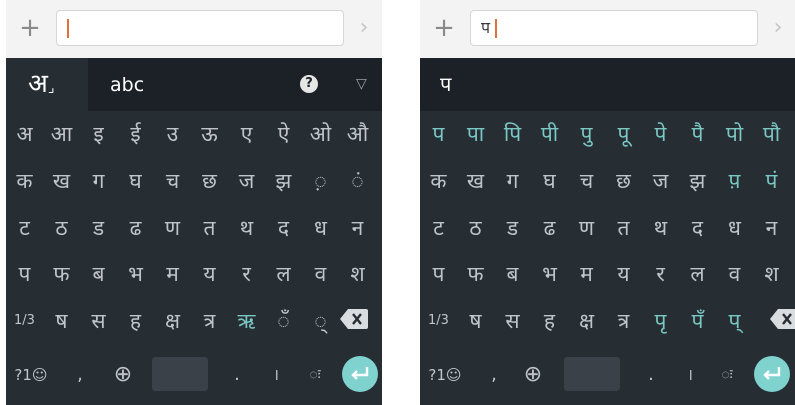 The width and height of the screenshot is (795, 405). What do you see at coordinates (61, 321) in the screenshot?
I see `key-left-r5-c2: ष` at bounding box center [61, 321].